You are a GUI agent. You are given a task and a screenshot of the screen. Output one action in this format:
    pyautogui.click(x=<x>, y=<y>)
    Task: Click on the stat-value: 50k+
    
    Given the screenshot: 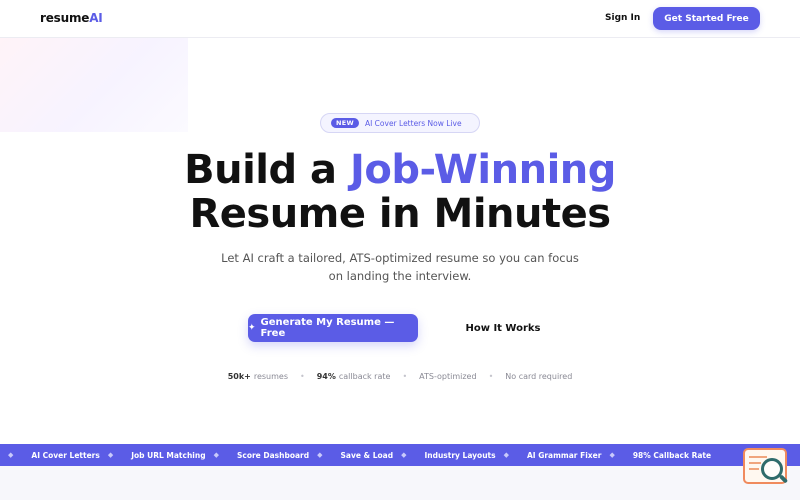 What is the action you would take?
    pyautogui.click(x=239, y=376)
    